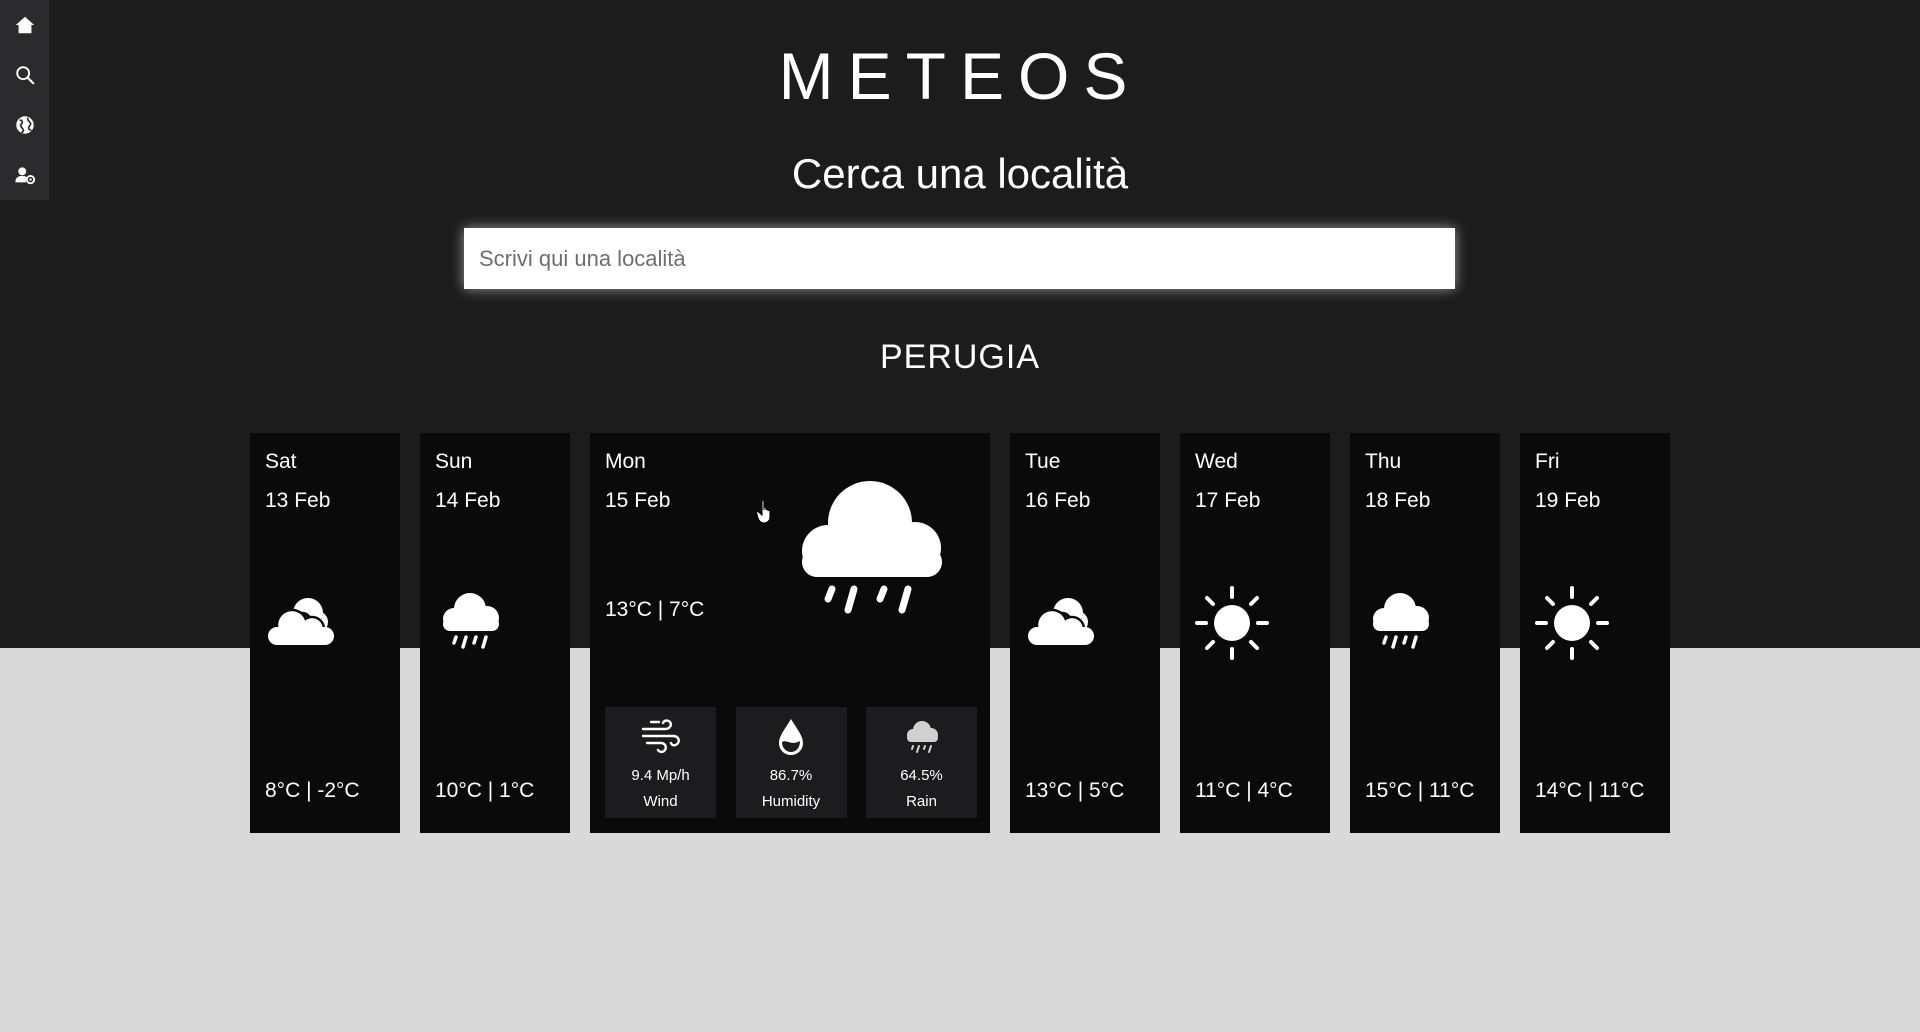 The width and height of the screenshot is (1920, 1032). What do you see at coordinates (24, 25) in the screenshot?
I see `home-icon` at bounding box center [24, 25].